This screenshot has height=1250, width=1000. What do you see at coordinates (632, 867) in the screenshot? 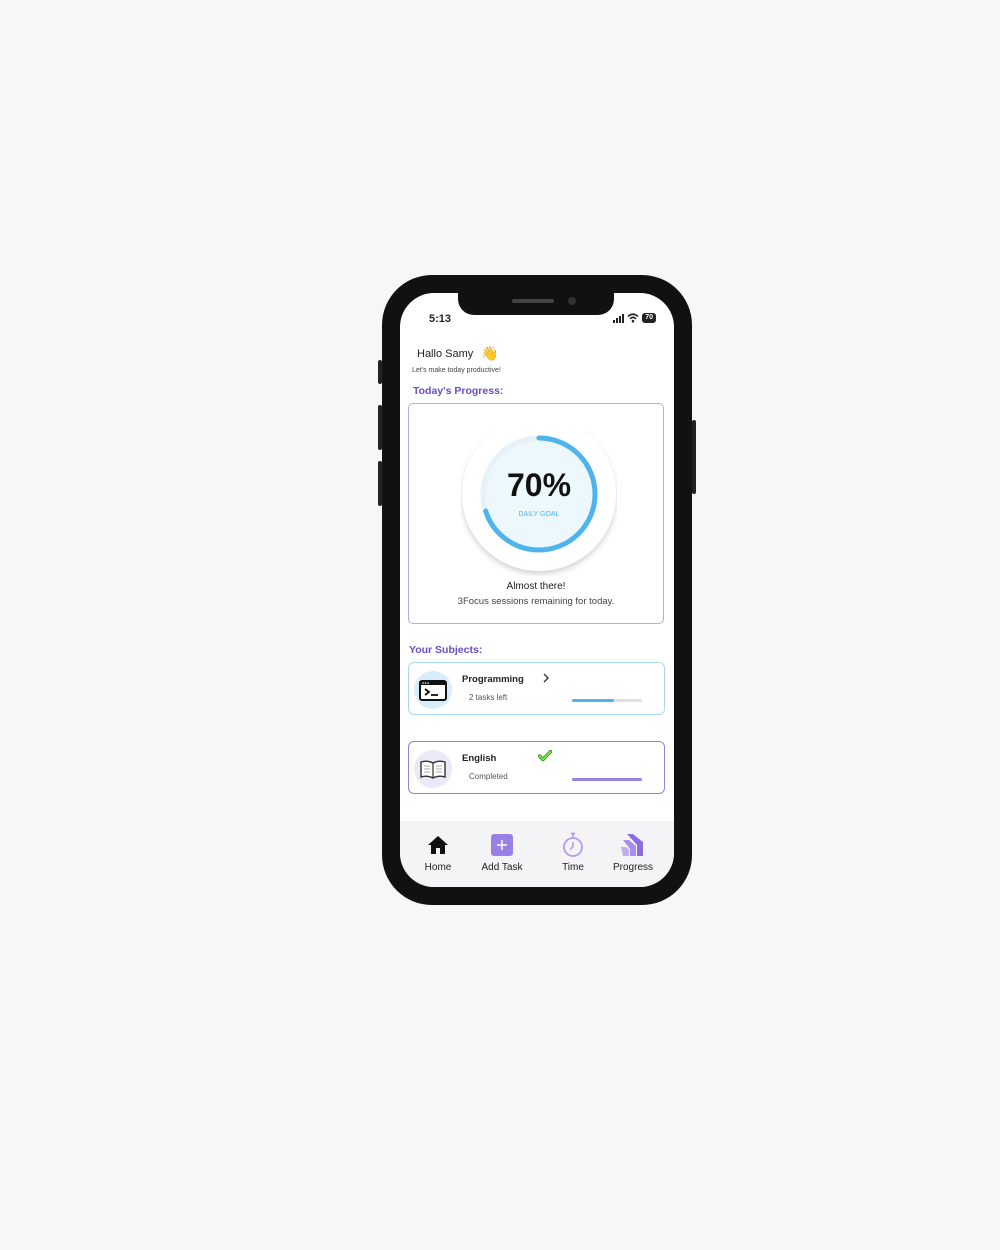
I see `nav-label: Progress` at bounding box center [632, 867].